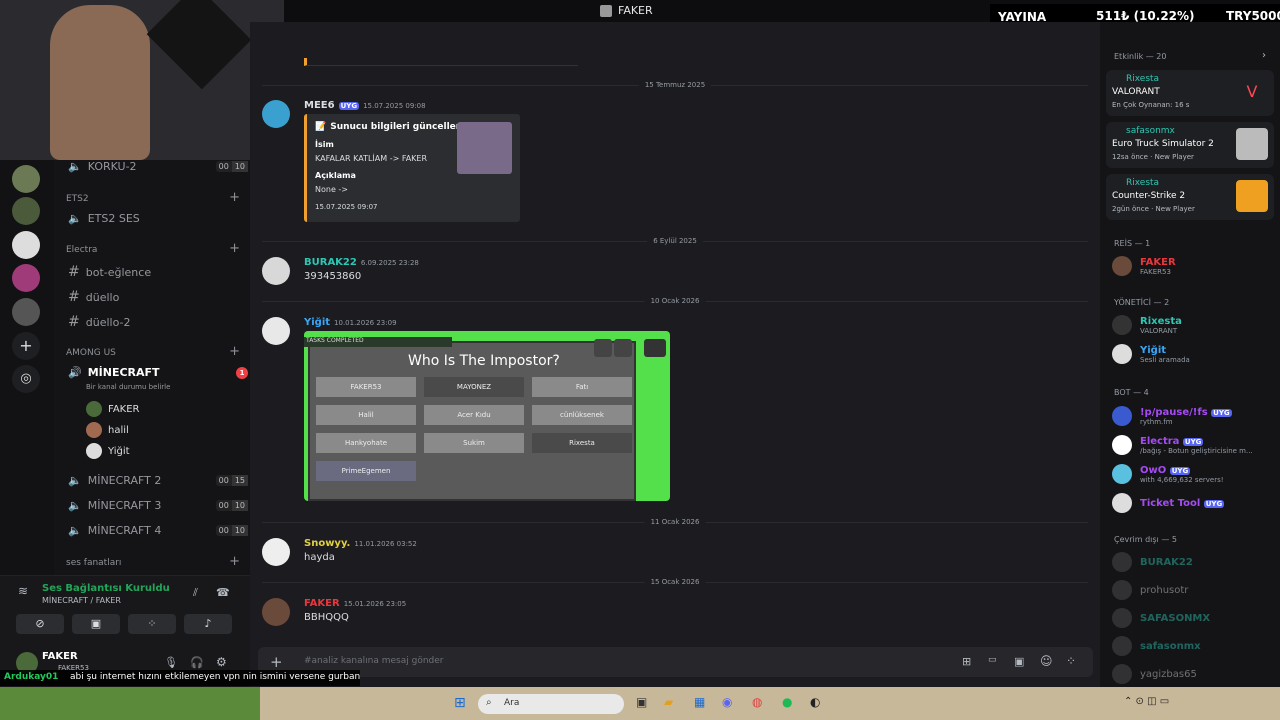 The height and width of the screenshot is (720, 1280). Describe the element at coordinates (197, 662) in the screenshot. I see `headphones-icon: 🎧` at that location.